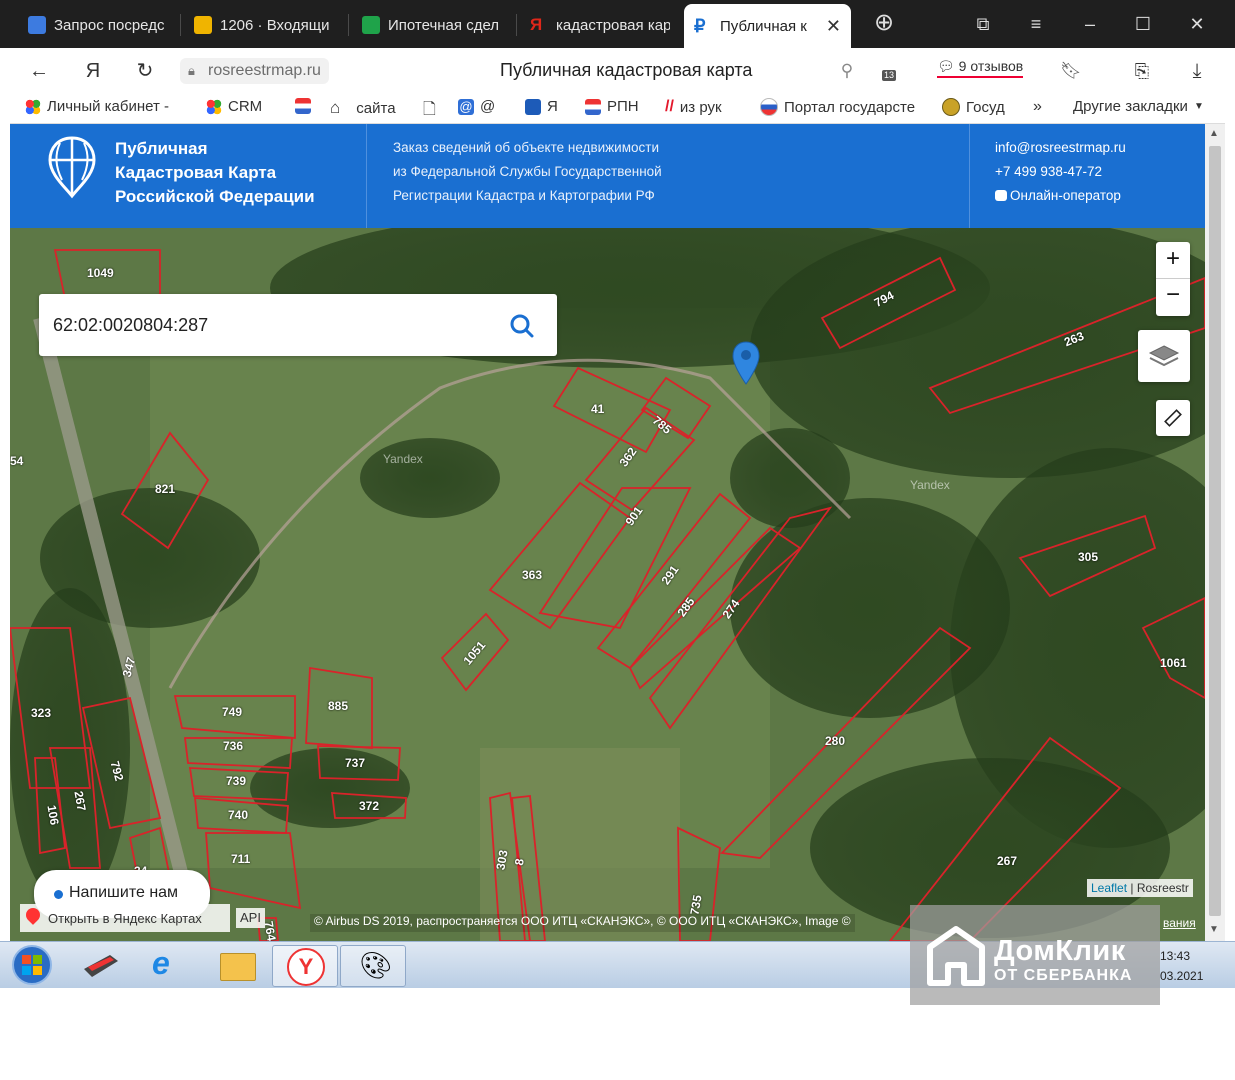 Image resolution: width=1235 pixels, height=1080 pixels. What do you see at coordinates (432, 25) in the screenshot?
I see `tab-mortgage: Ипотечная сдел` at bounding box center [432, 25].